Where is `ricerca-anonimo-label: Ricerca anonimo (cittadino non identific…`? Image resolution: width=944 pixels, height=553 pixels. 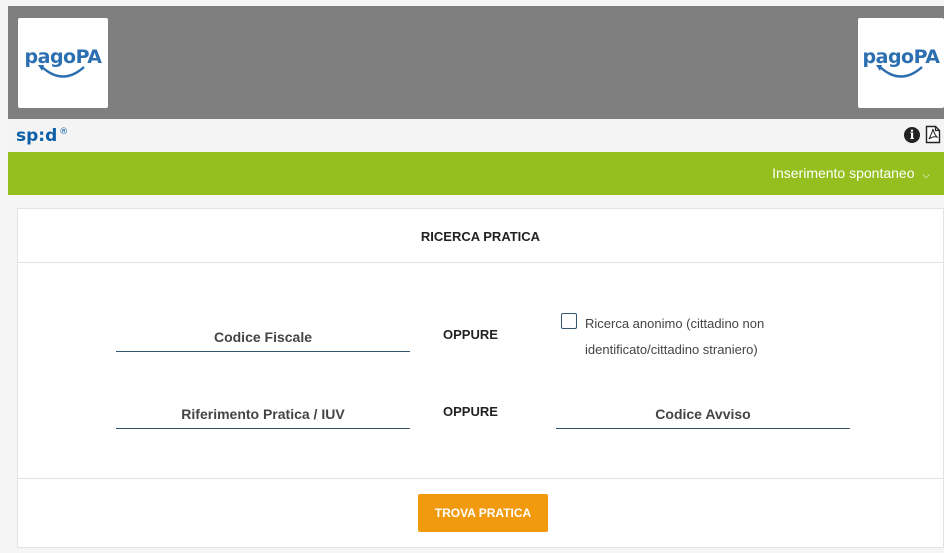
ricerca-anonimo-label: Ricerca anonimo (cittadino non identific… is located at coordinates (675, 336).